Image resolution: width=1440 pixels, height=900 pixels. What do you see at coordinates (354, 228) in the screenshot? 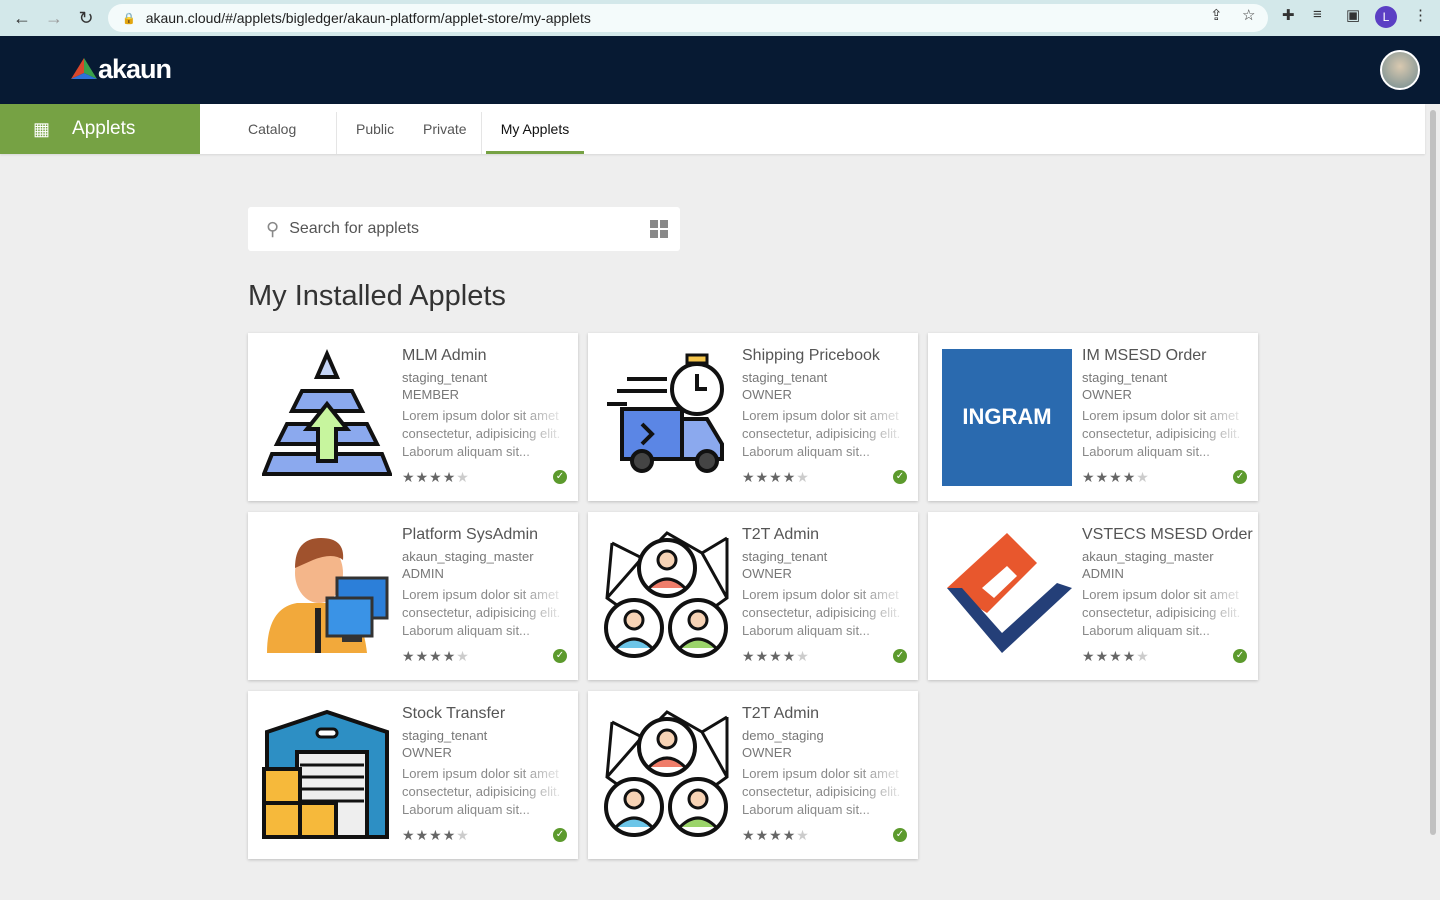
I see `search-placeholder: Search for applets` at bounding box center [354, 228].